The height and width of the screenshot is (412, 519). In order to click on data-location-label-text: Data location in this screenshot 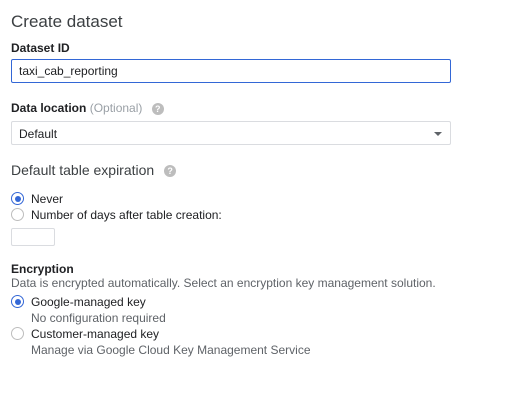, I will do `click(49, 108)`.